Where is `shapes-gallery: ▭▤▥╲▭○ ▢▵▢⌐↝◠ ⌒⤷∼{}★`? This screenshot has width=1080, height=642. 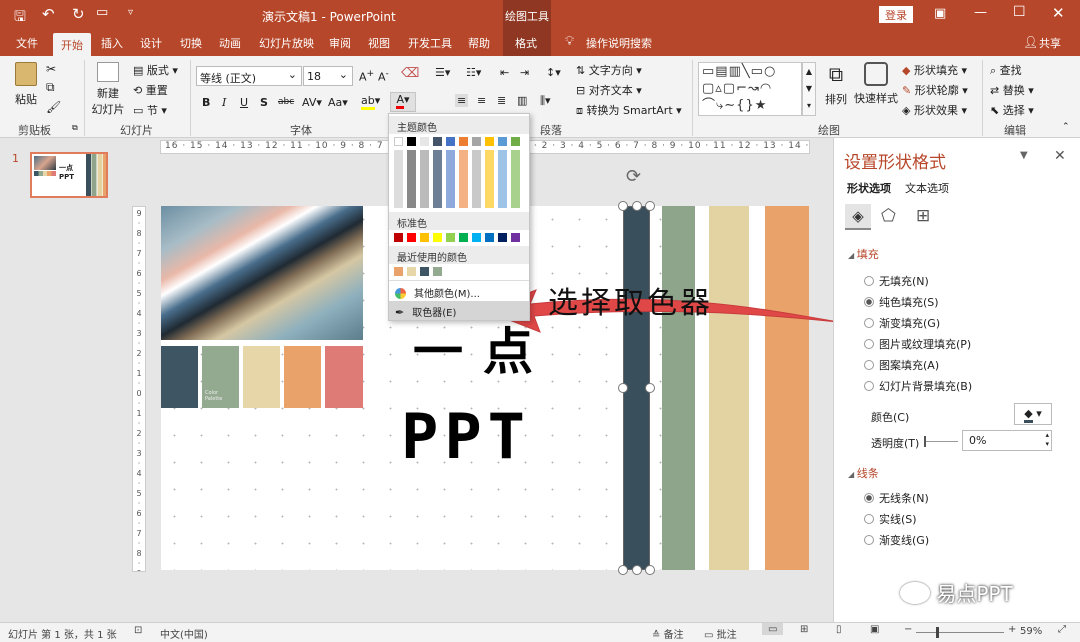
shapes-gallery: ▭▤▥╲▭○ ▢▵▢⌐↝◠ ⌒⤷∼{}★ is located at coordinates (750, 89).